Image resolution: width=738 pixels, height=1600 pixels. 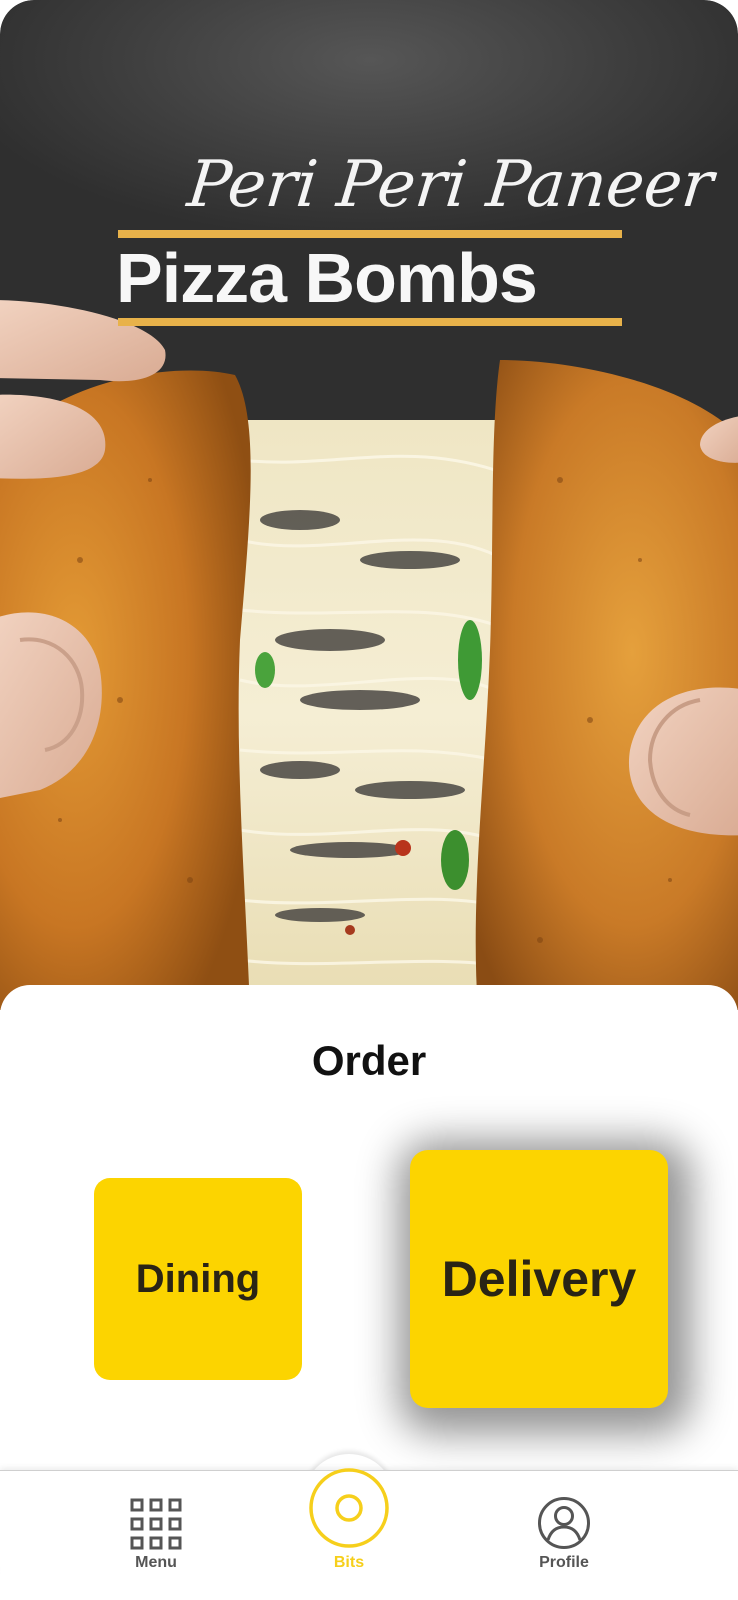 I want to click on nav-item-bits: Bits, so click(x=349, y=1529).